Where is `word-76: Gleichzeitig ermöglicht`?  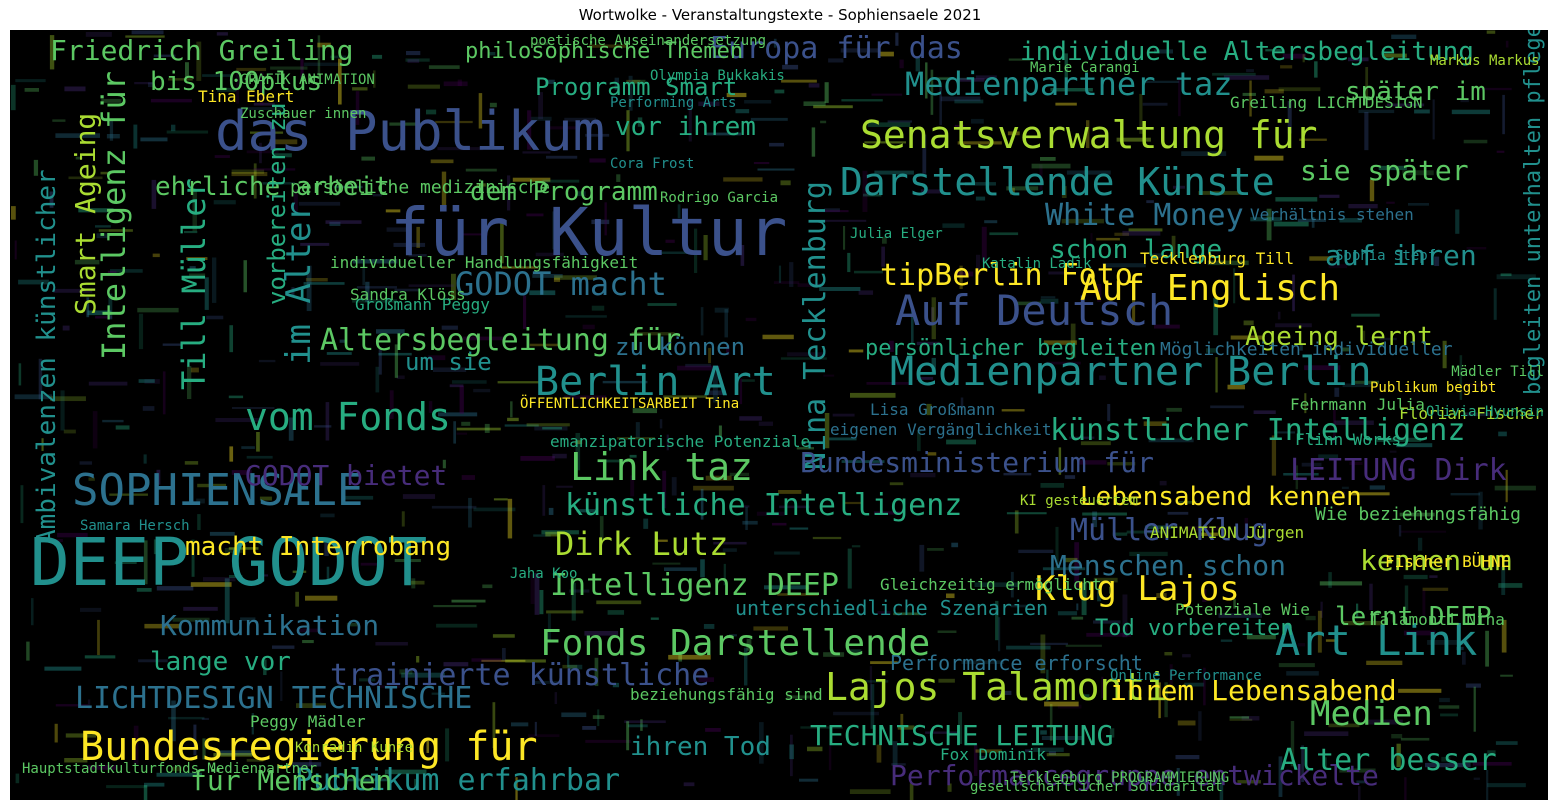
word-76: Gleichzeitig ermöglicht is located at coordinates (991, 584).